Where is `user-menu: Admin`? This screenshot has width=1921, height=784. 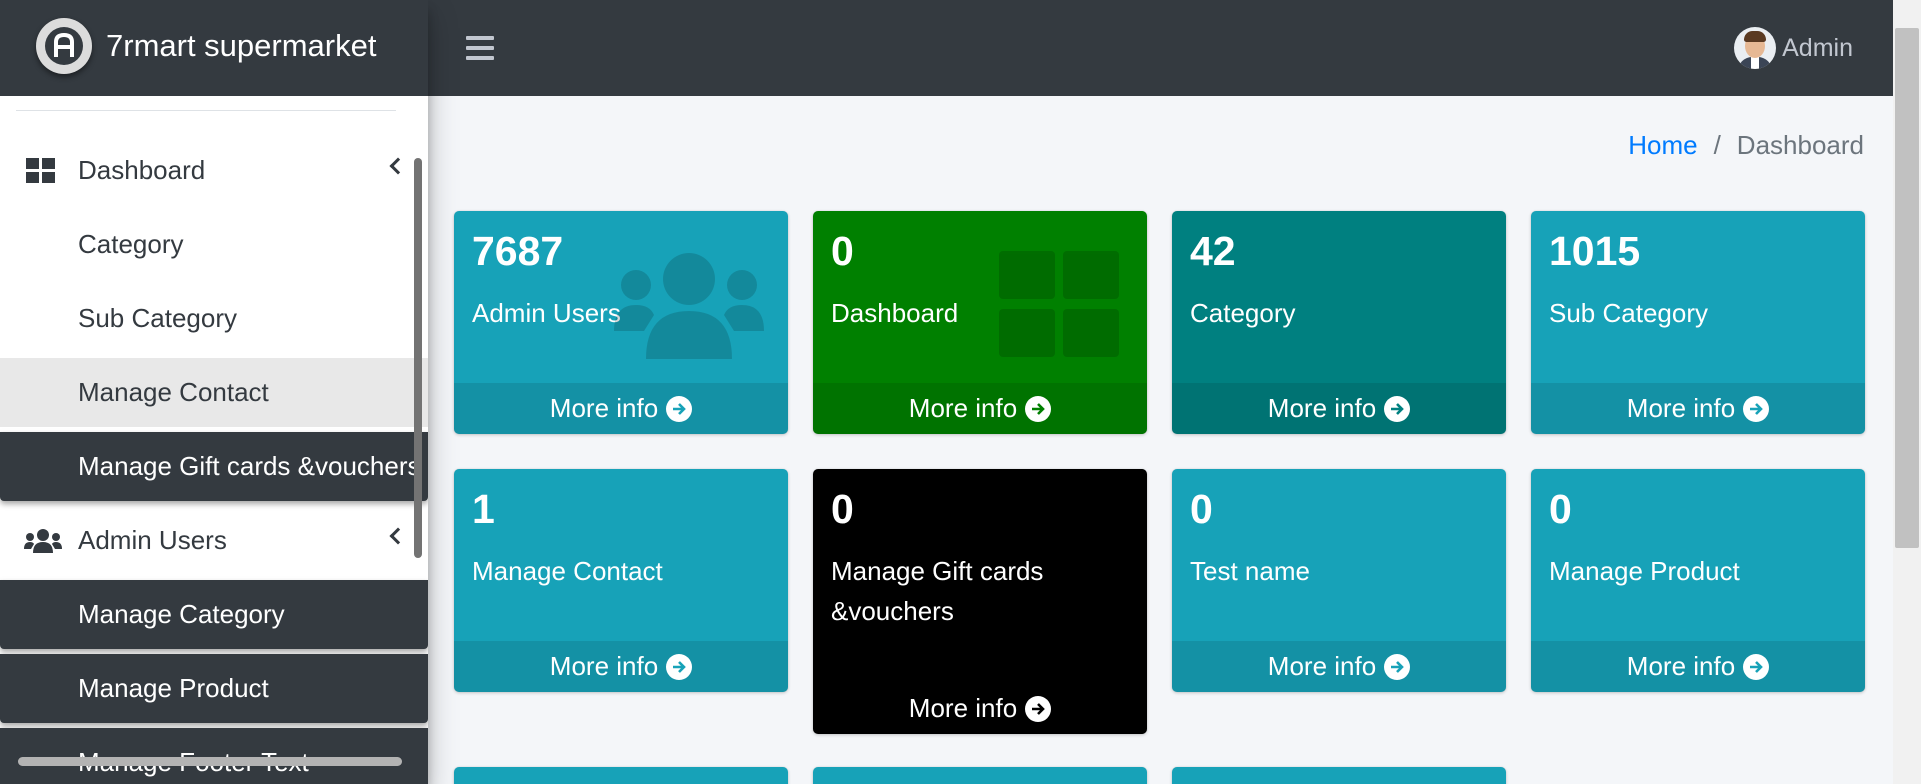
user-menu: Admin is located at coordinates (1793, 48).